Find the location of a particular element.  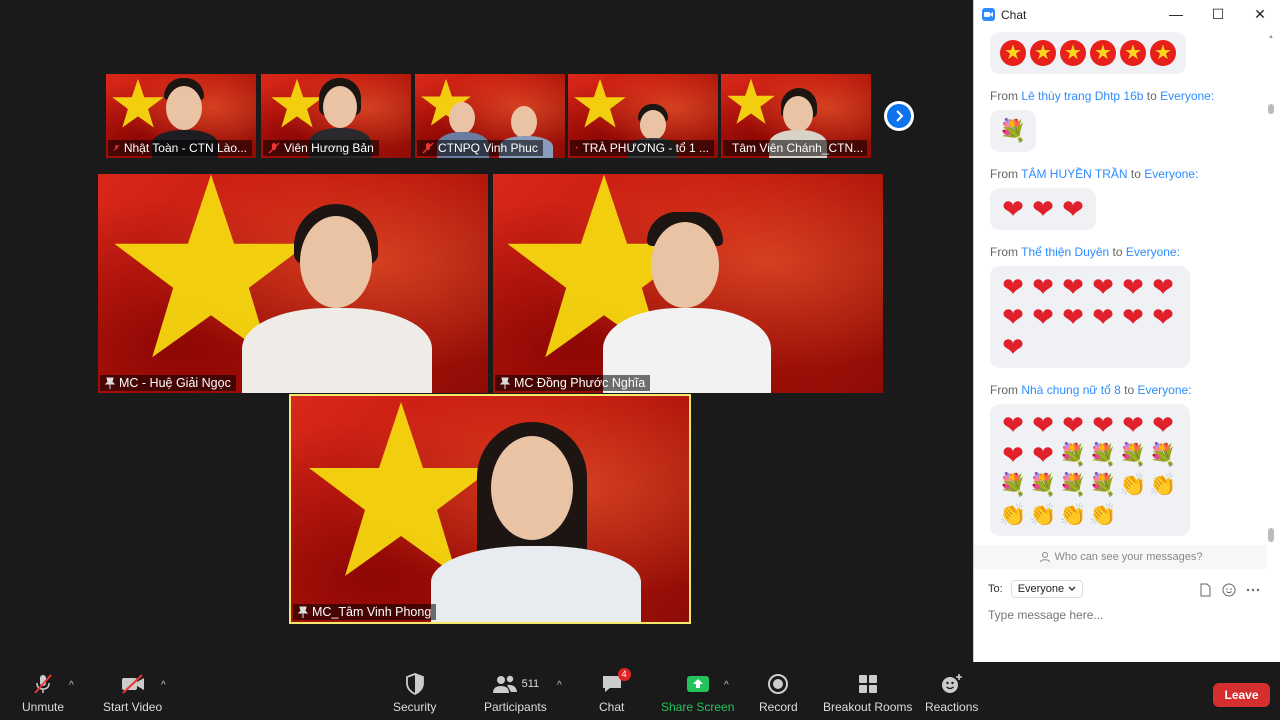

maximize-button: ☐ is located at coordinates (1218, 14).